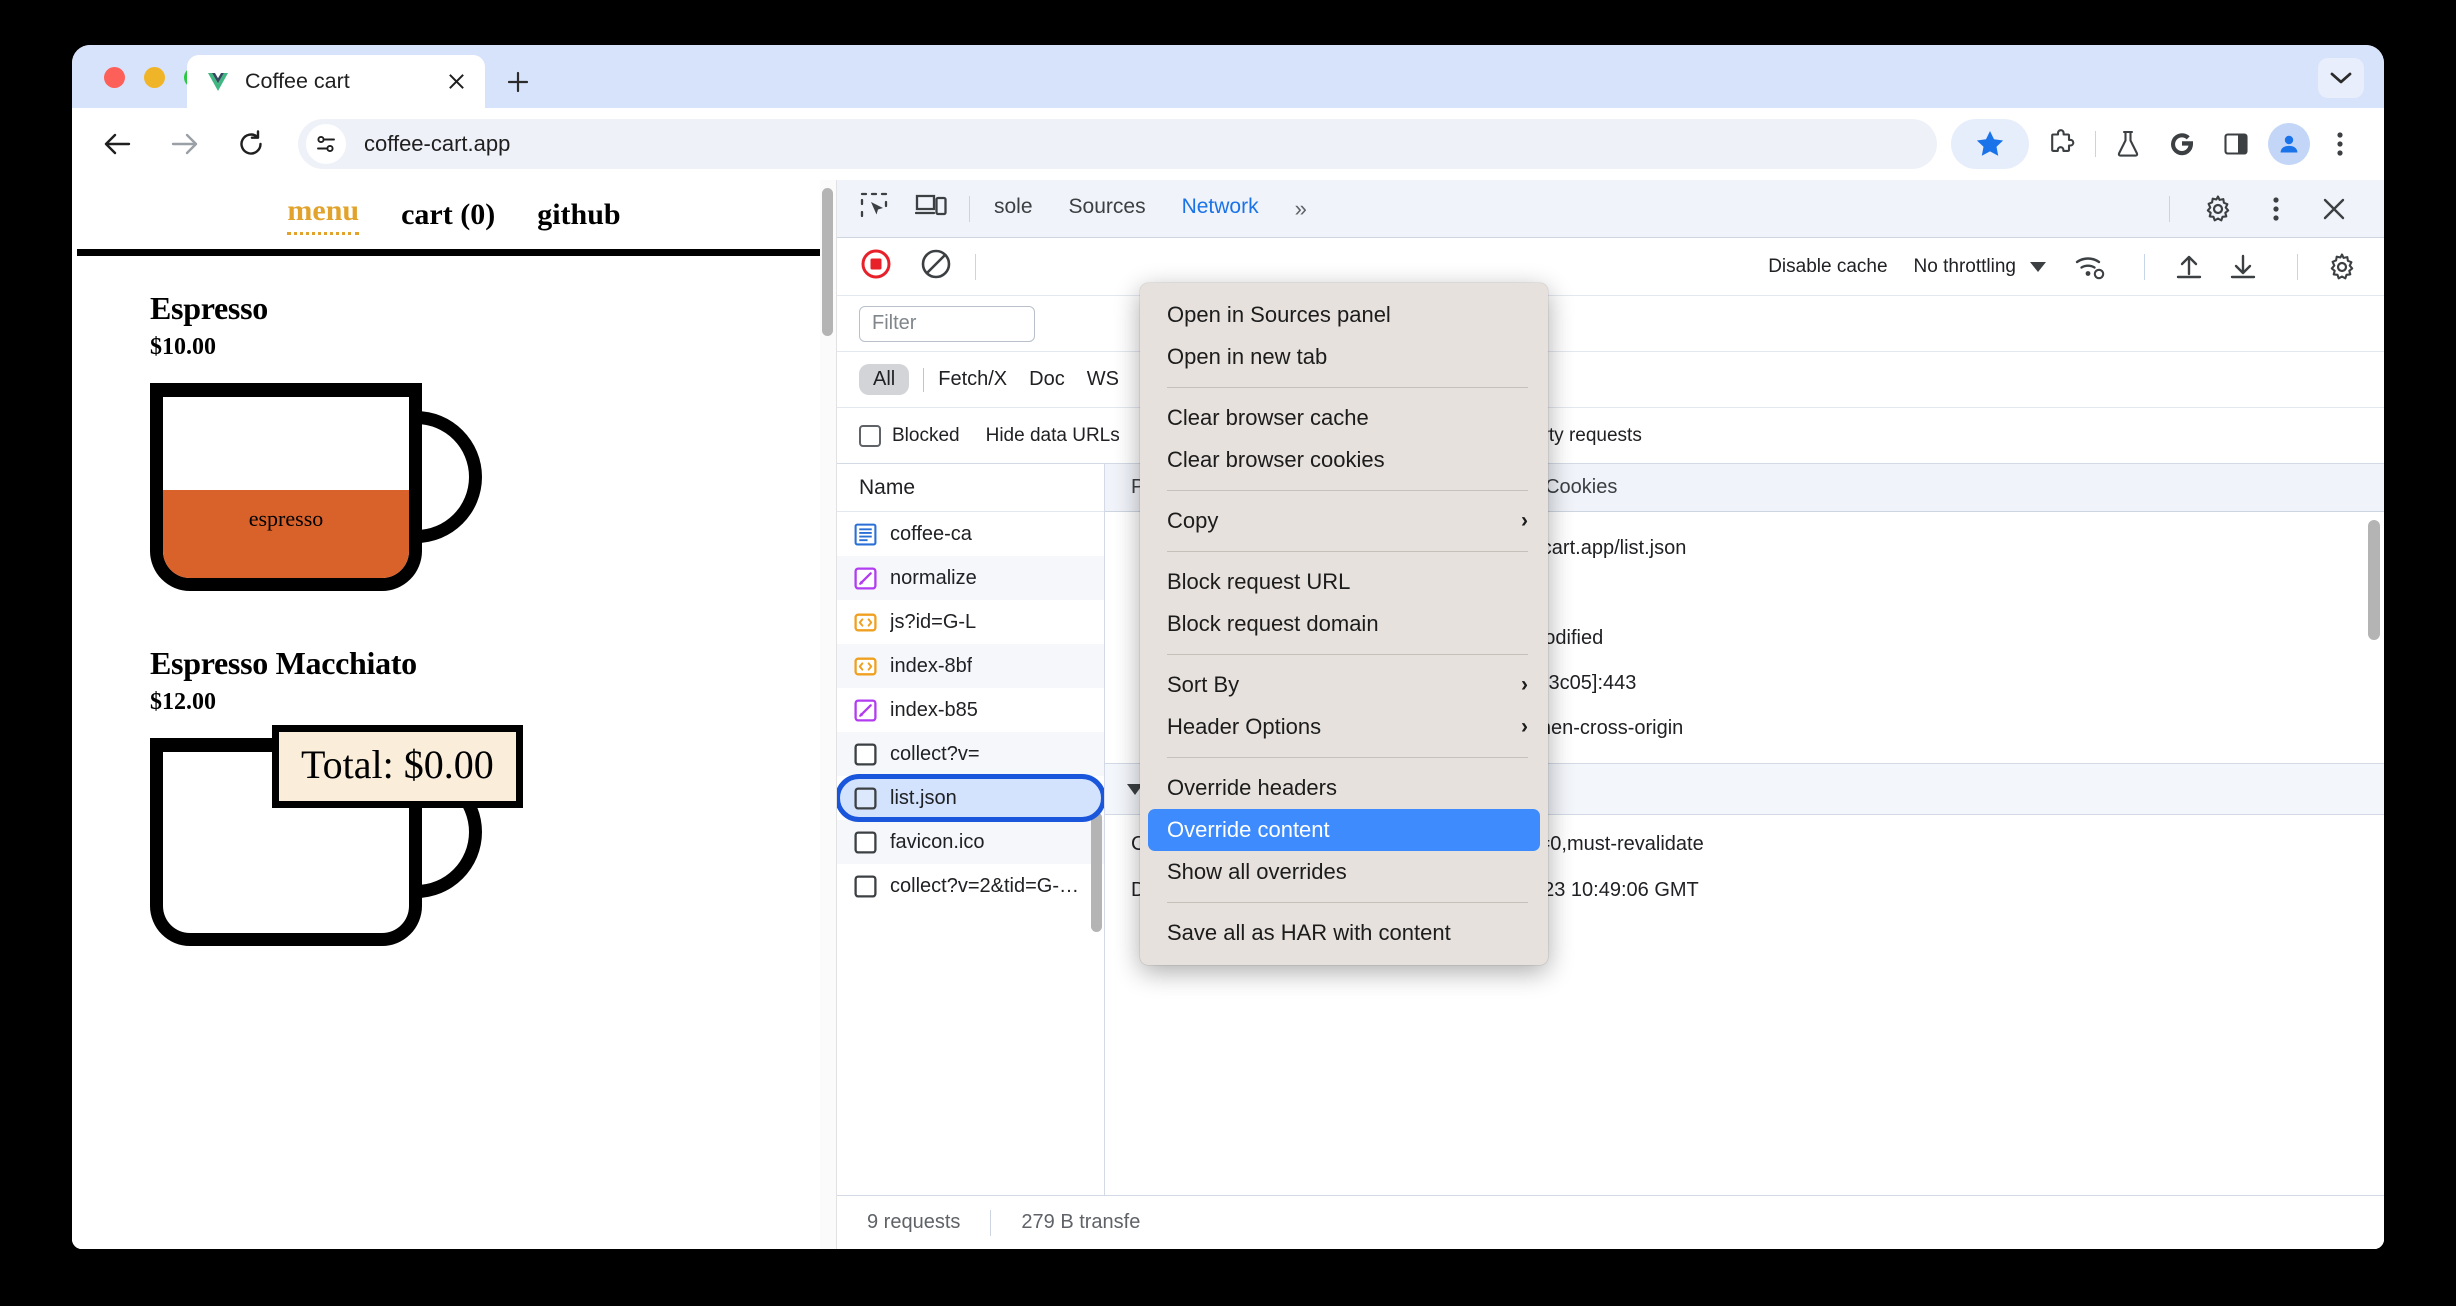  I want to click on page-scrollbar-thumb, so click(827, 262).